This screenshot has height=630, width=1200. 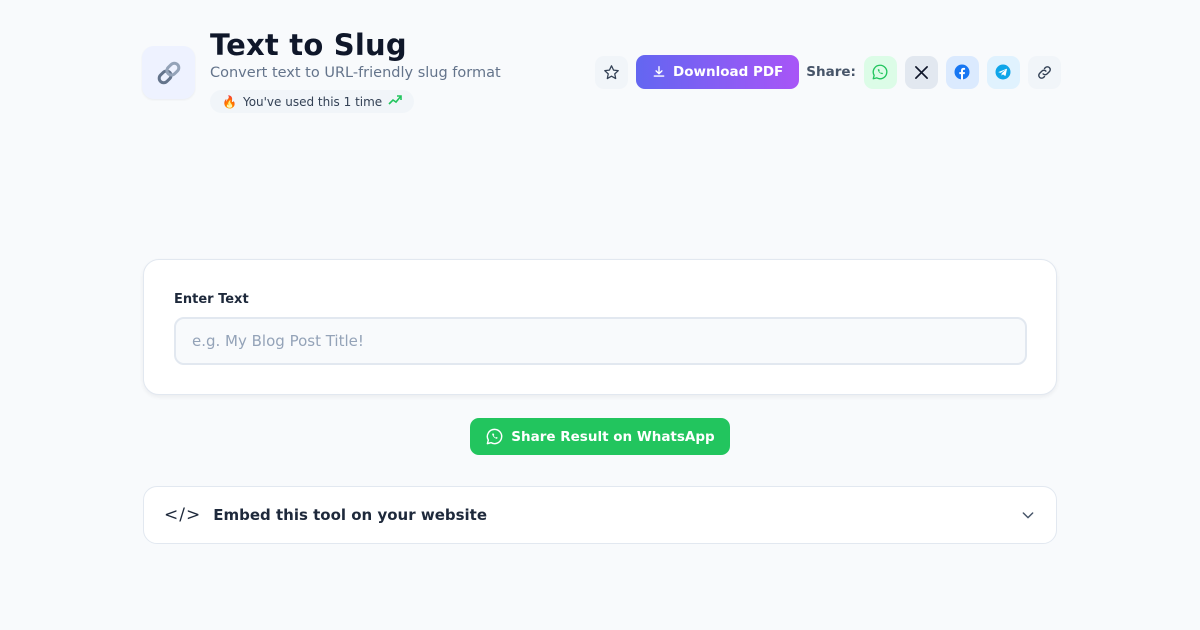 What do you see at coordinates (659, 71) in the screenshot?
I see `download-icon` at bounding box center [659, 71].